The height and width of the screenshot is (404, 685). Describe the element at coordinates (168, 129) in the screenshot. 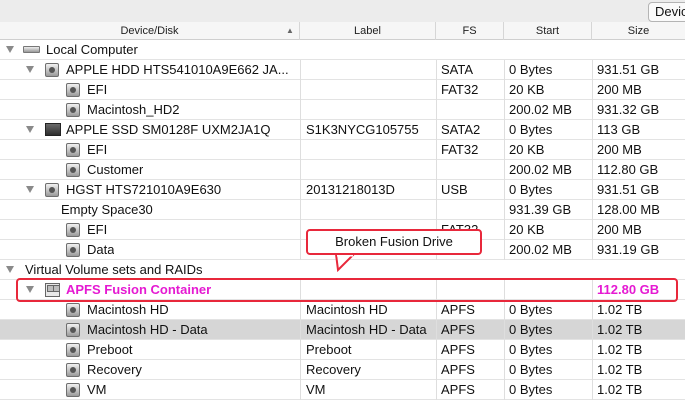

I see `device-name: APPLE SSD SM0128F UXM2JA1Q` at that location.